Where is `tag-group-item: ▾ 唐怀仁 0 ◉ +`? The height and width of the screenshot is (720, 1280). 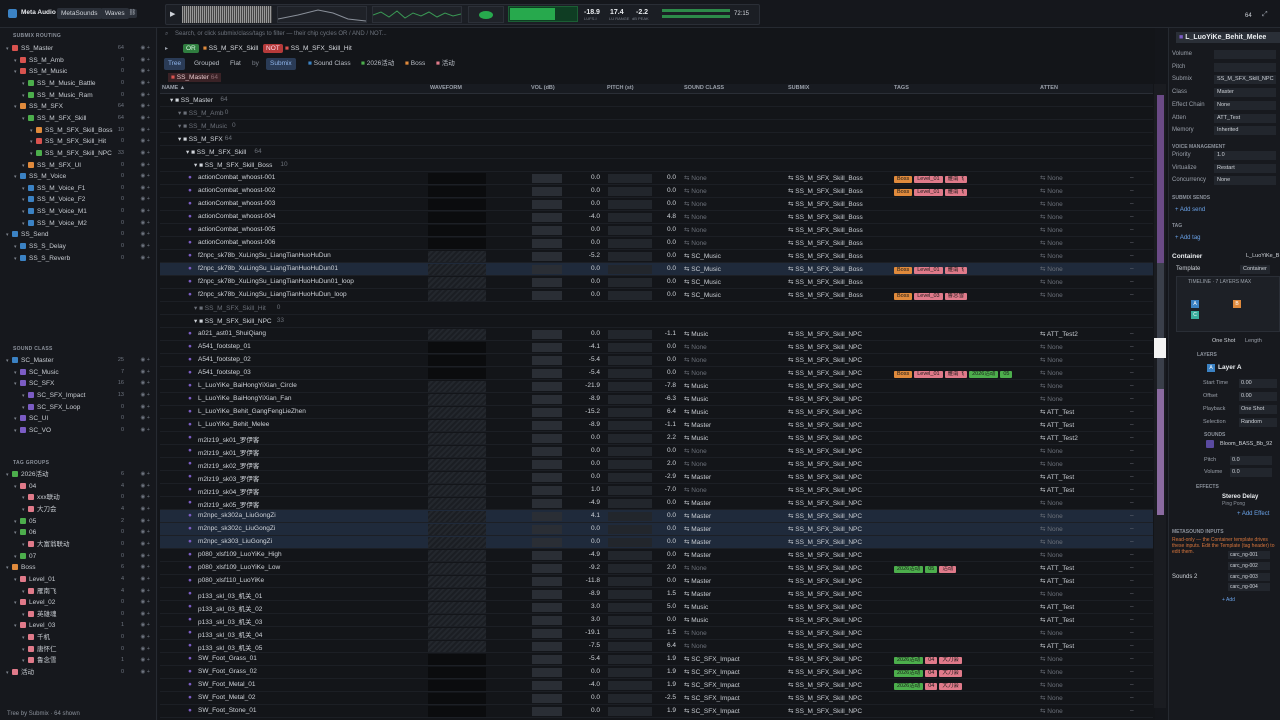
tag-group-item: ▾ 唐怀仁 0 ◉ + is located at coordinates (78, 649).